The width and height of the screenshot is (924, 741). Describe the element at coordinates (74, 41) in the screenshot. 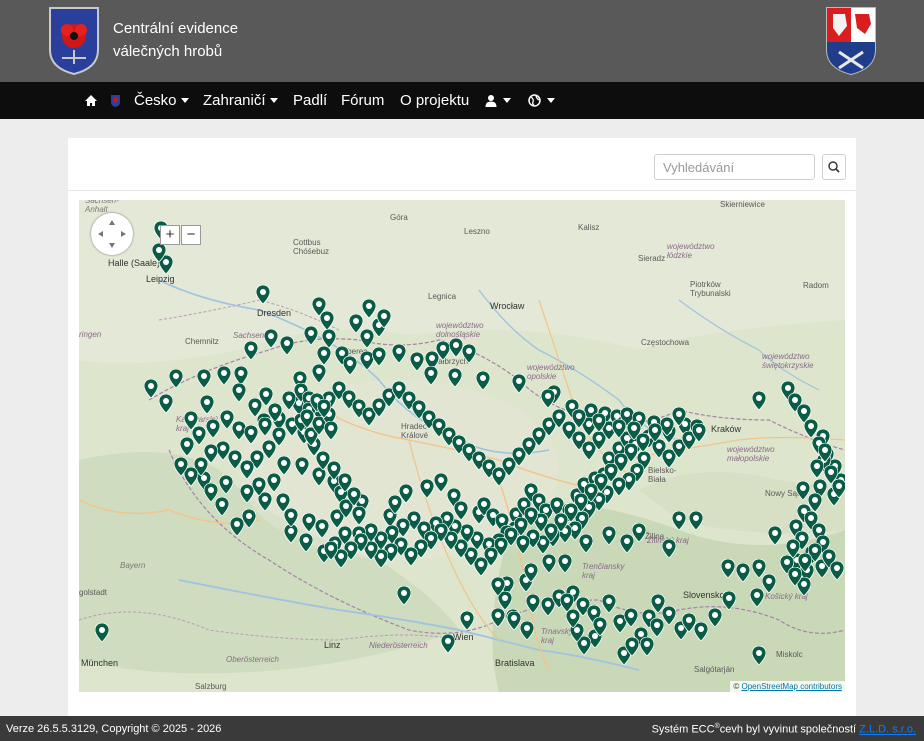

I see `site-logo` at that location.